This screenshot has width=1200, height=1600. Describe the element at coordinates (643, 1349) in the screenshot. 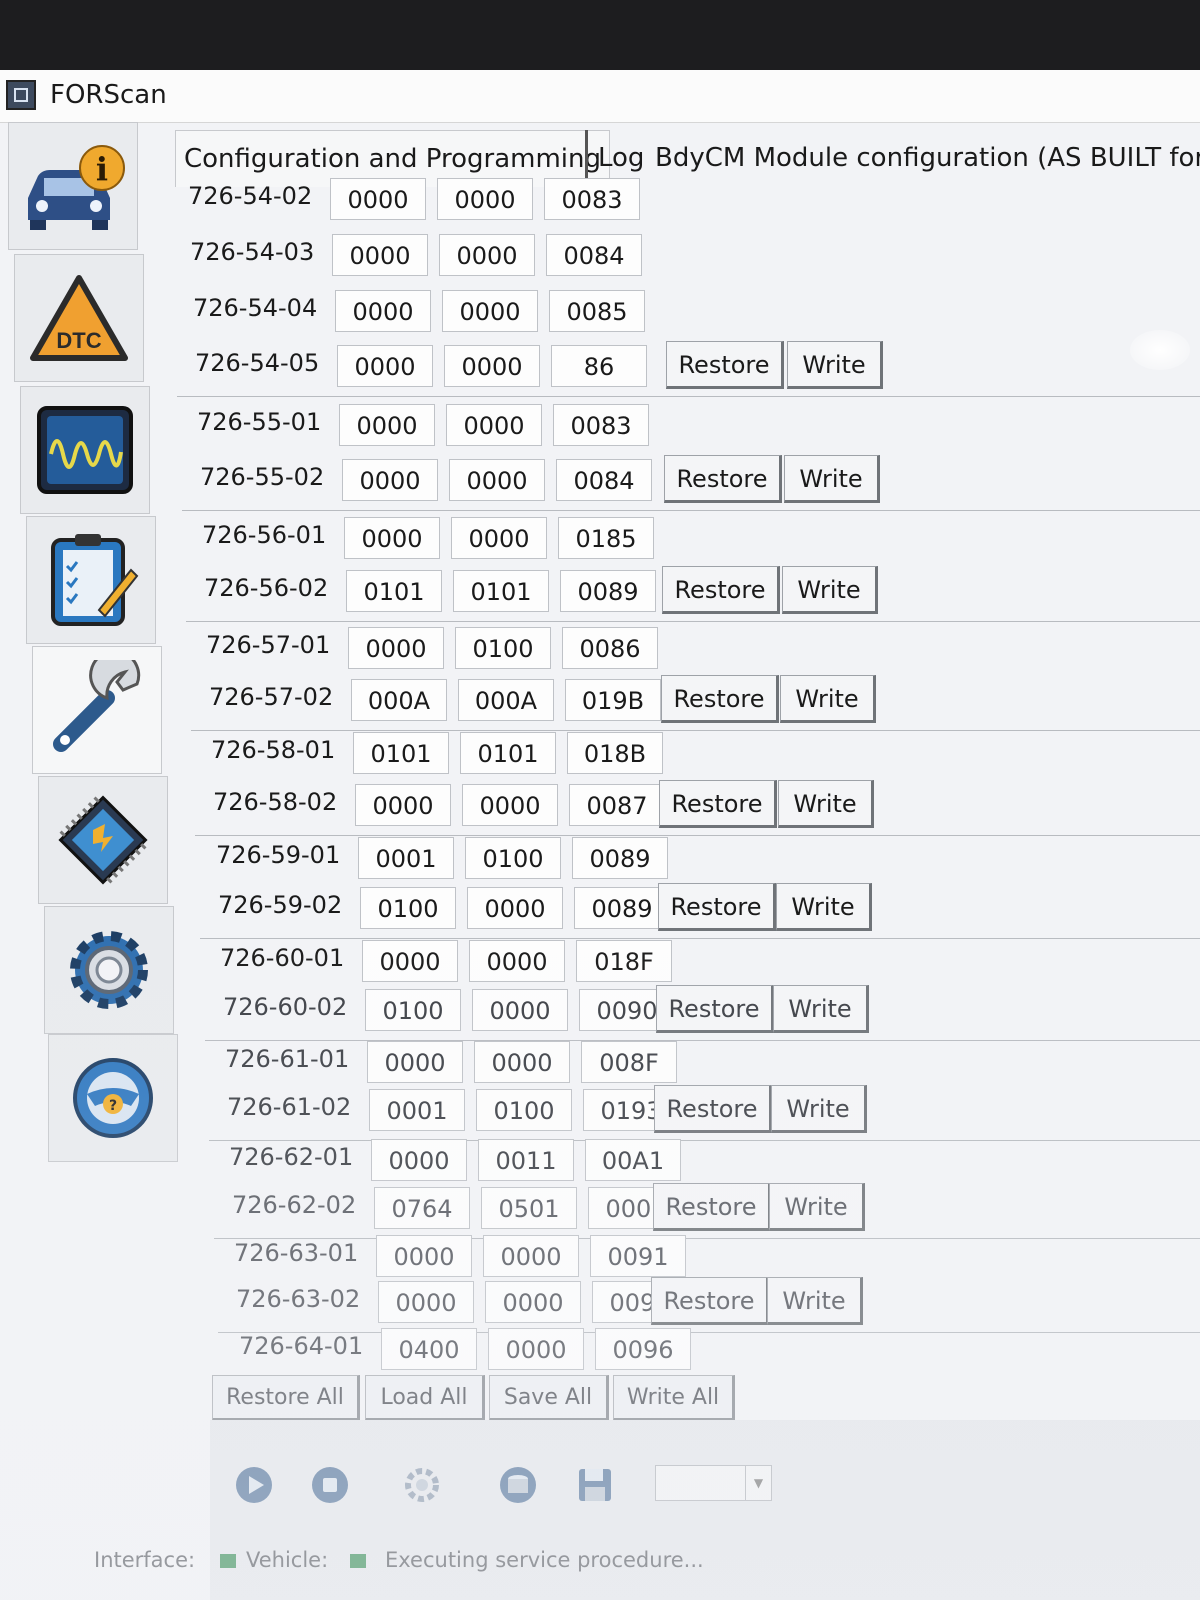

I see `value-field: 0096` at that location.